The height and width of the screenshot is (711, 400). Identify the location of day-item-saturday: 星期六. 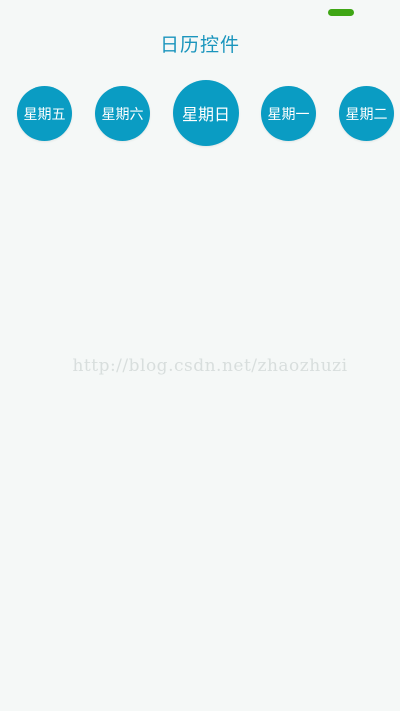
(122, 113).